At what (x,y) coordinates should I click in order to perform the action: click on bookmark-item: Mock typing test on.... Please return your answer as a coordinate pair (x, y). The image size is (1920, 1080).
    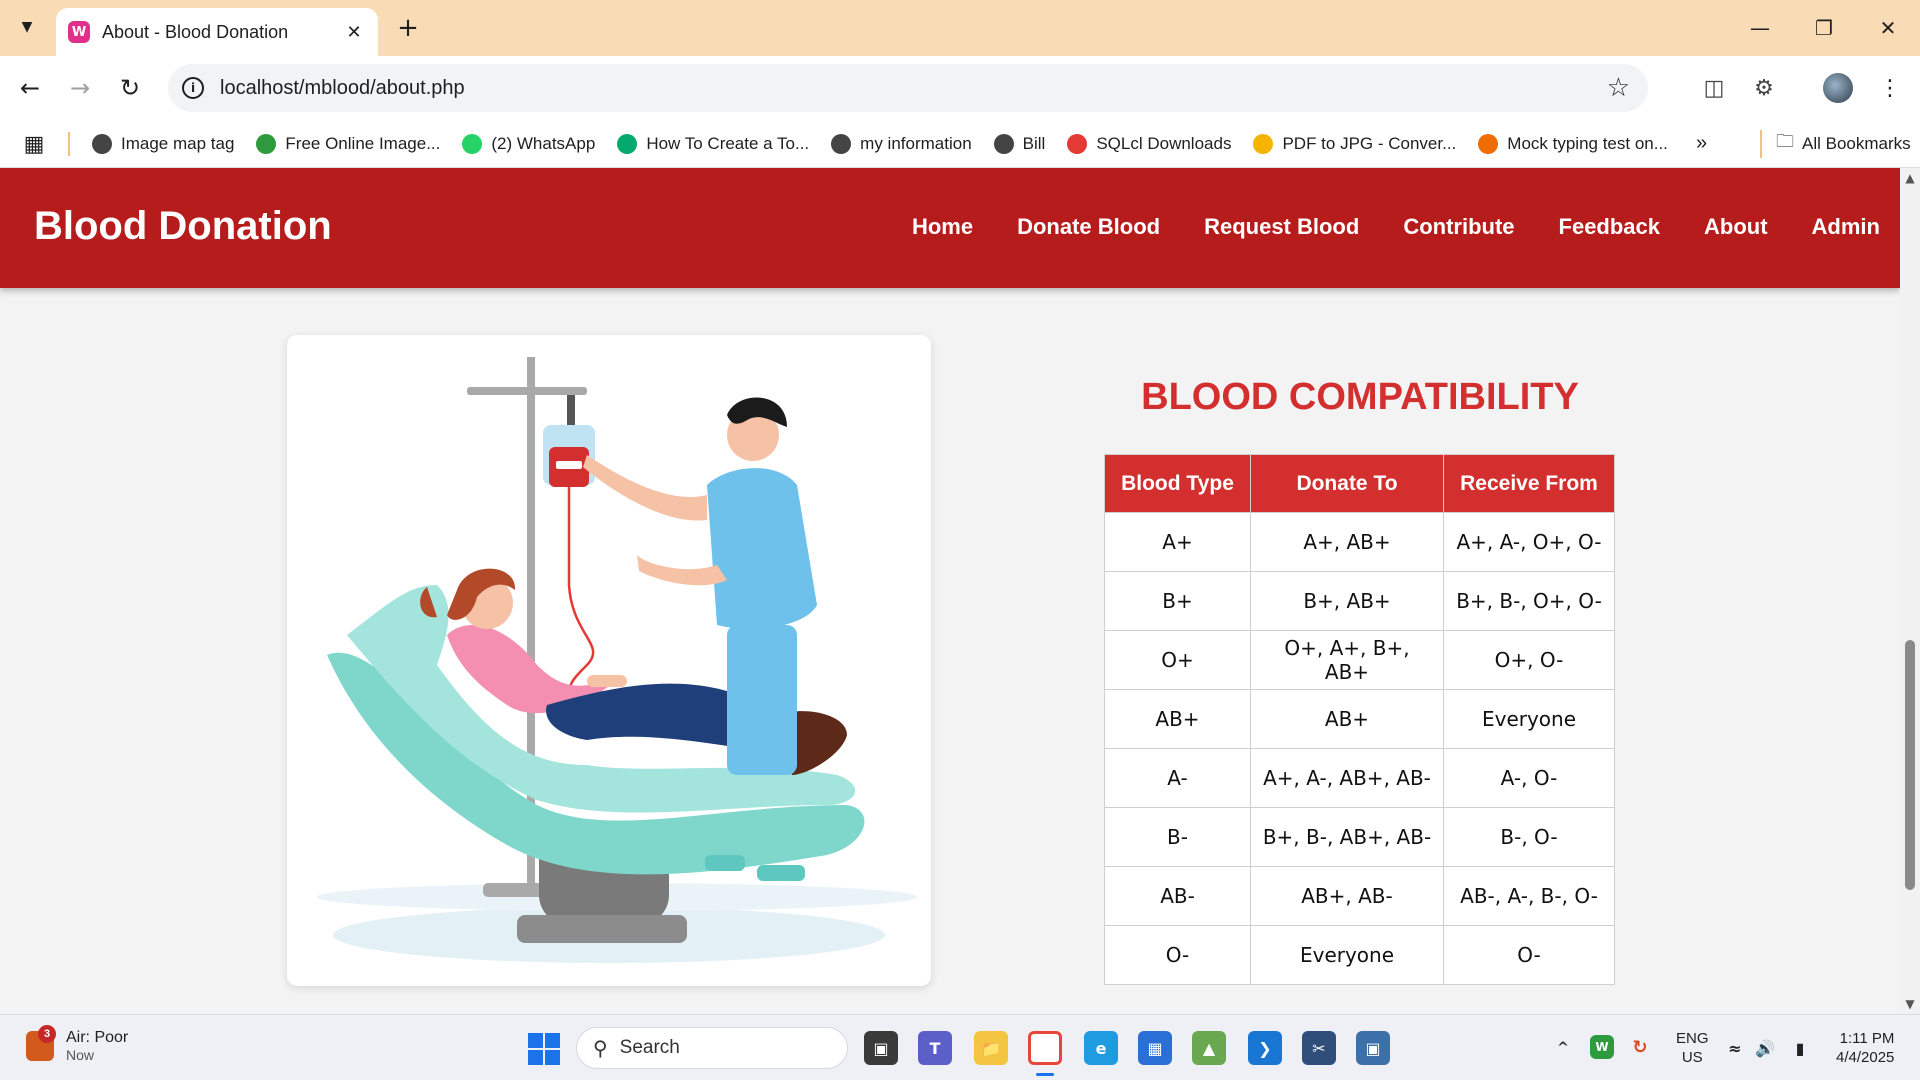
    Looking at the image, I should click on (1573, 143).